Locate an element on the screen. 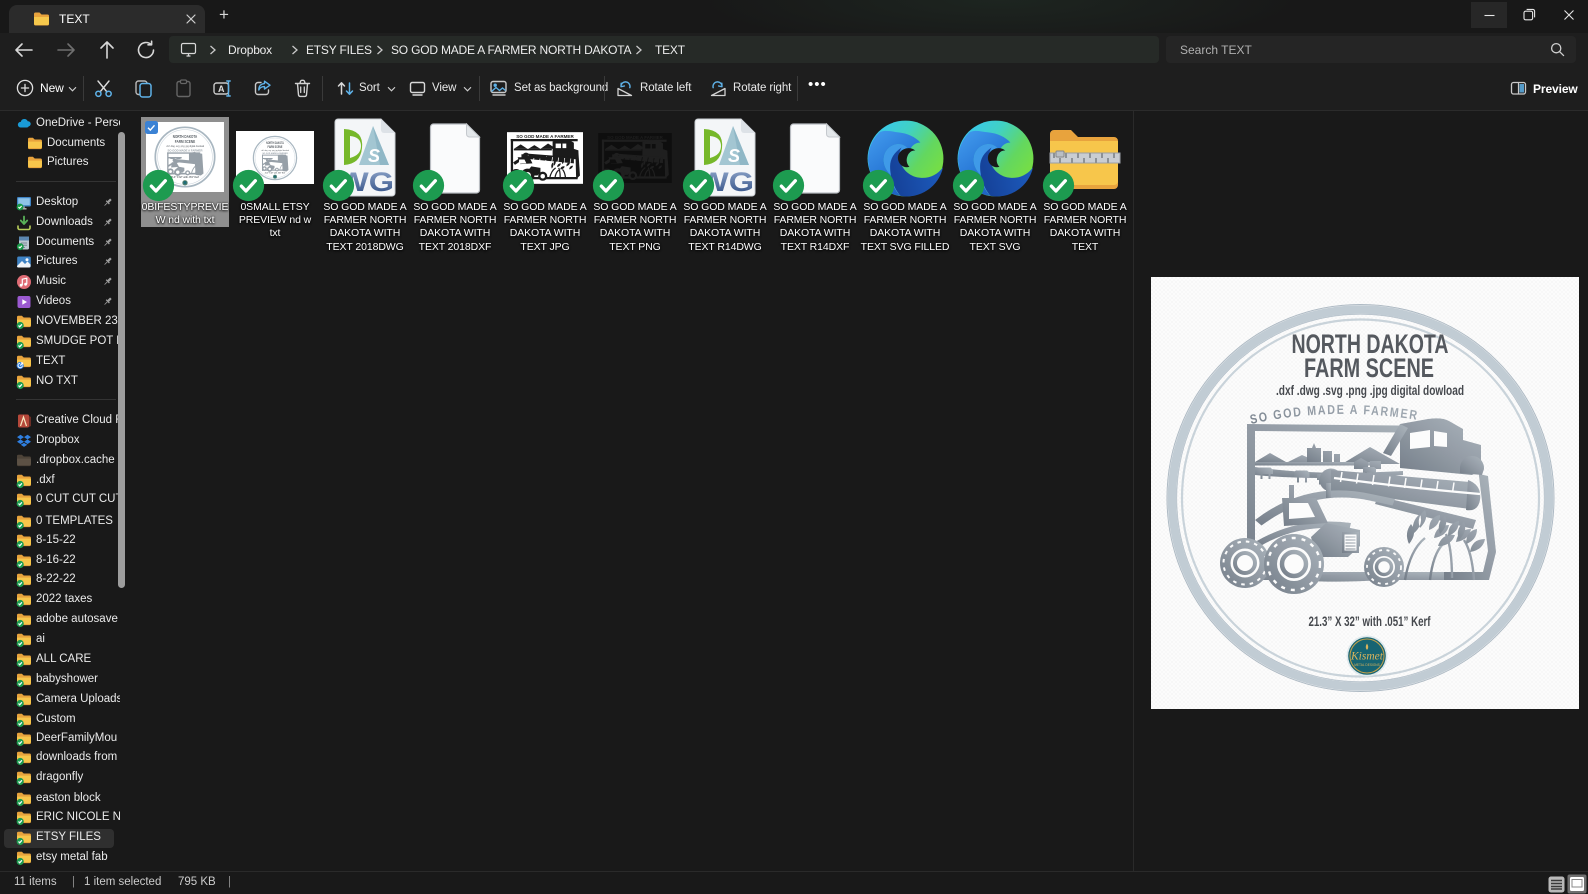 The image size is (1588, 894). svg-text: METAL DESIGNS is located at coordinates (1367, 665).